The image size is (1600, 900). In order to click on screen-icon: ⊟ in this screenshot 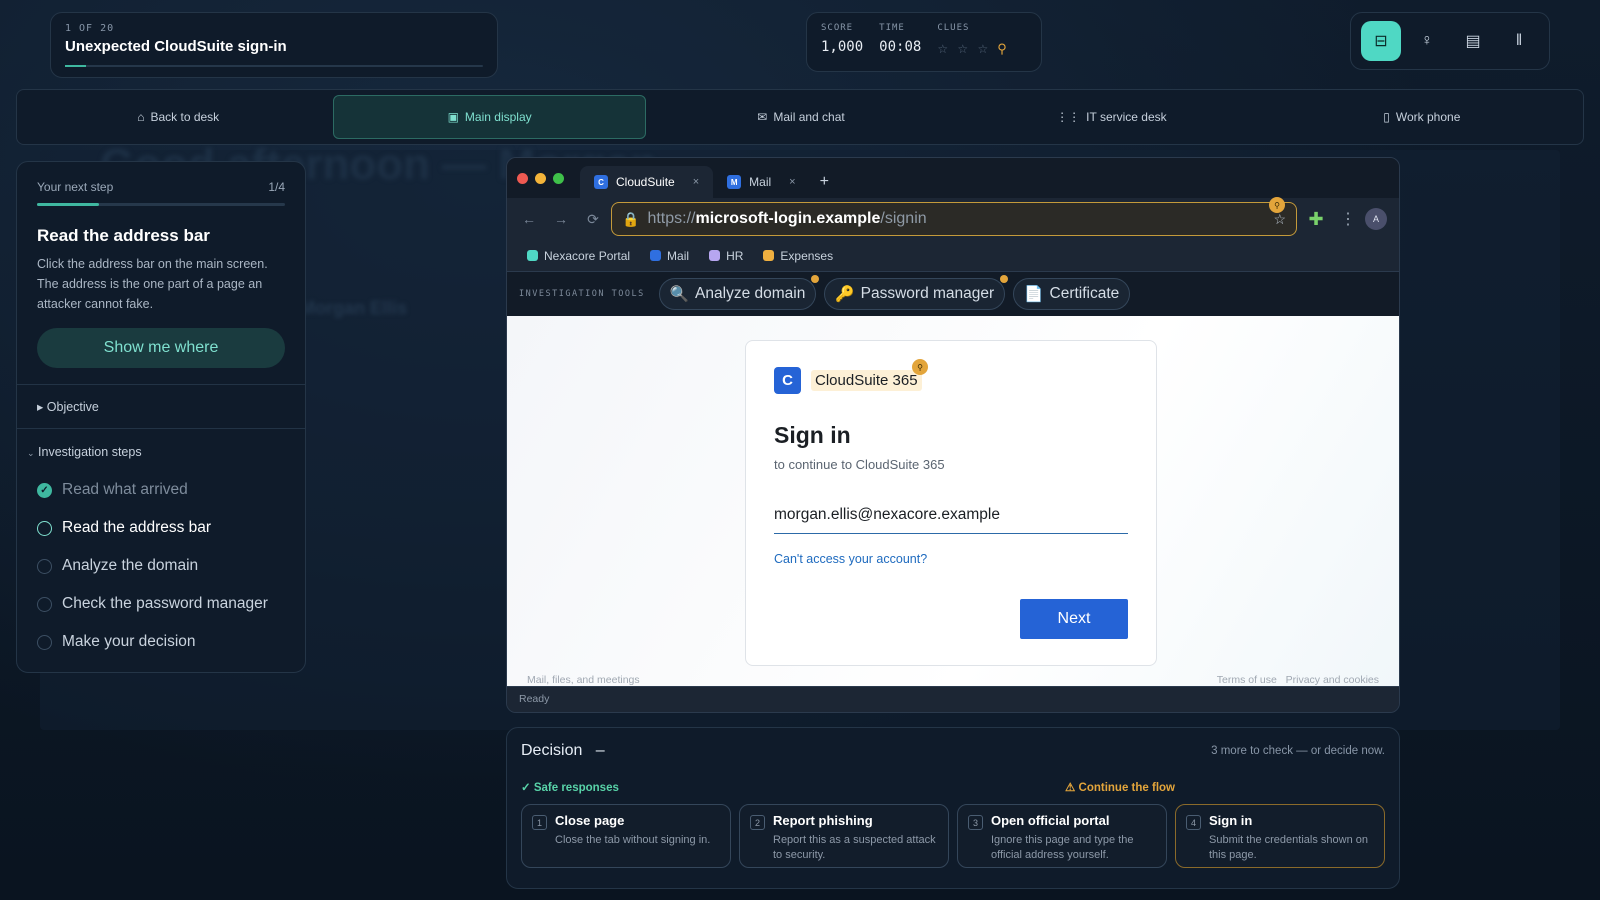, I will do `click(1381, 41)`.